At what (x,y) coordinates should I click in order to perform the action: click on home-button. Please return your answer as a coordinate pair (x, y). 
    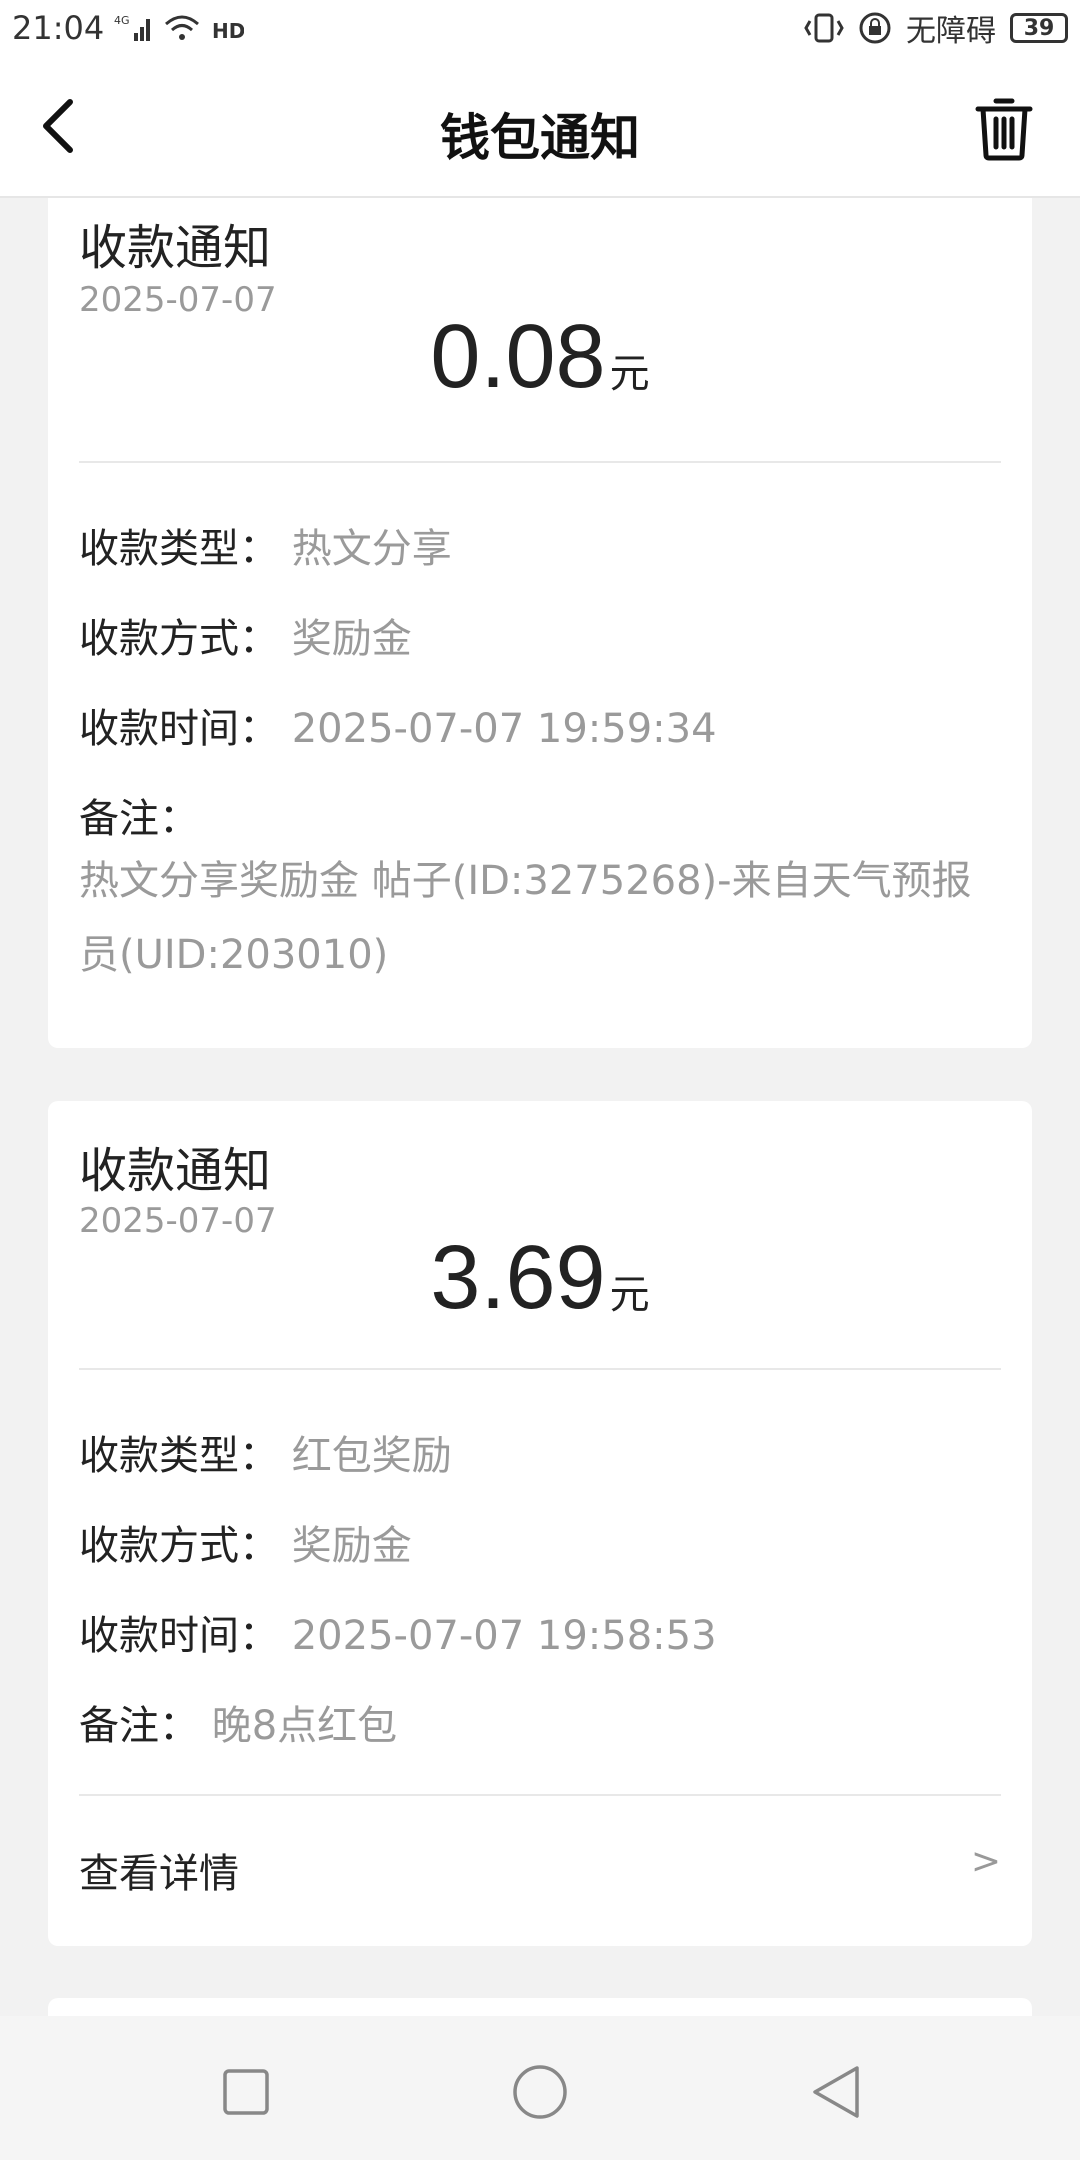
    Looking at the image, I should click on (540, 2092).